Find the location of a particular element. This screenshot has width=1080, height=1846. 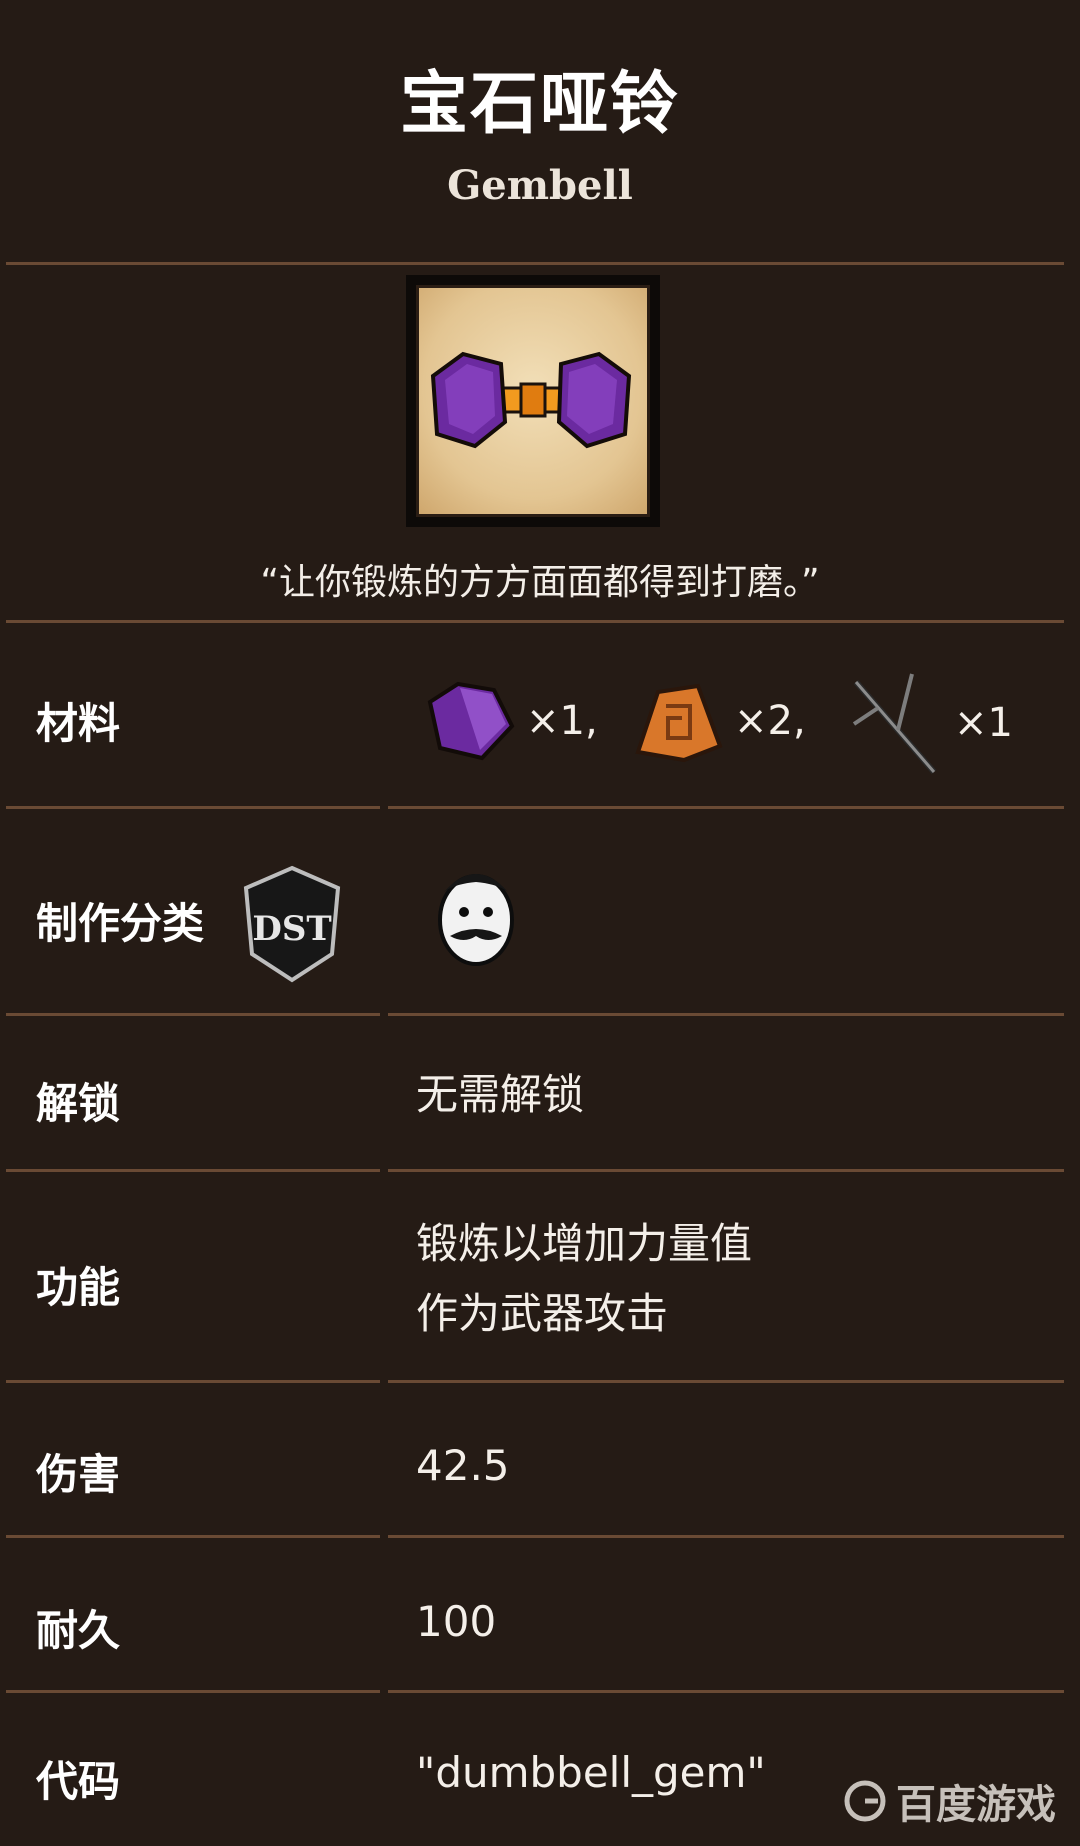

item-title: 宝石哑铃 is located at coordinates (539, 104).